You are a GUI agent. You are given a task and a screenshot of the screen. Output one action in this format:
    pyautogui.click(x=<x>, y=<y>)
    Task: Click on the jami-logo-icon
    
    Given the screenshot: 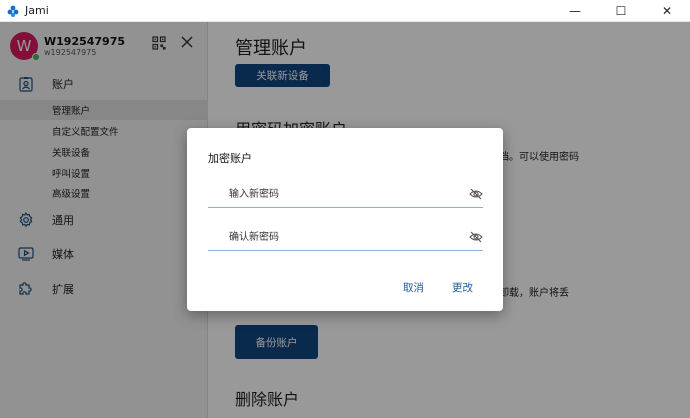 What is the action you would take?
    pyautogui.click(x=13, y=11)
    